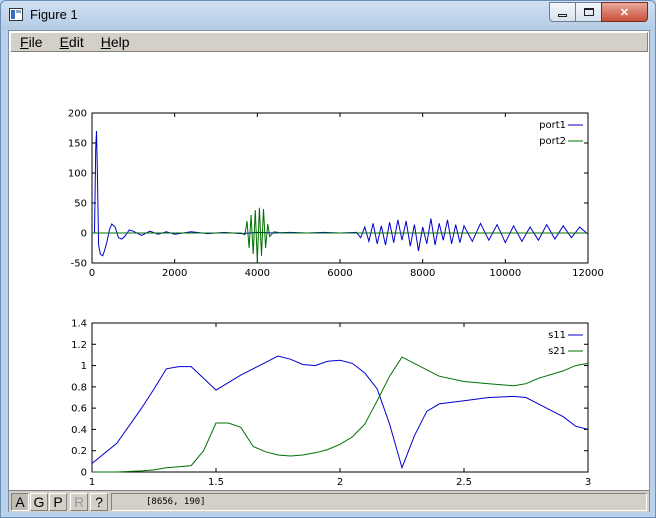 The height and width of the screenshot is (518, 656). What do you see at coordinates (552, 125) in the screenshot?
I see `plot1-legend-label-port1: port1` at bounding box center [552, 125].